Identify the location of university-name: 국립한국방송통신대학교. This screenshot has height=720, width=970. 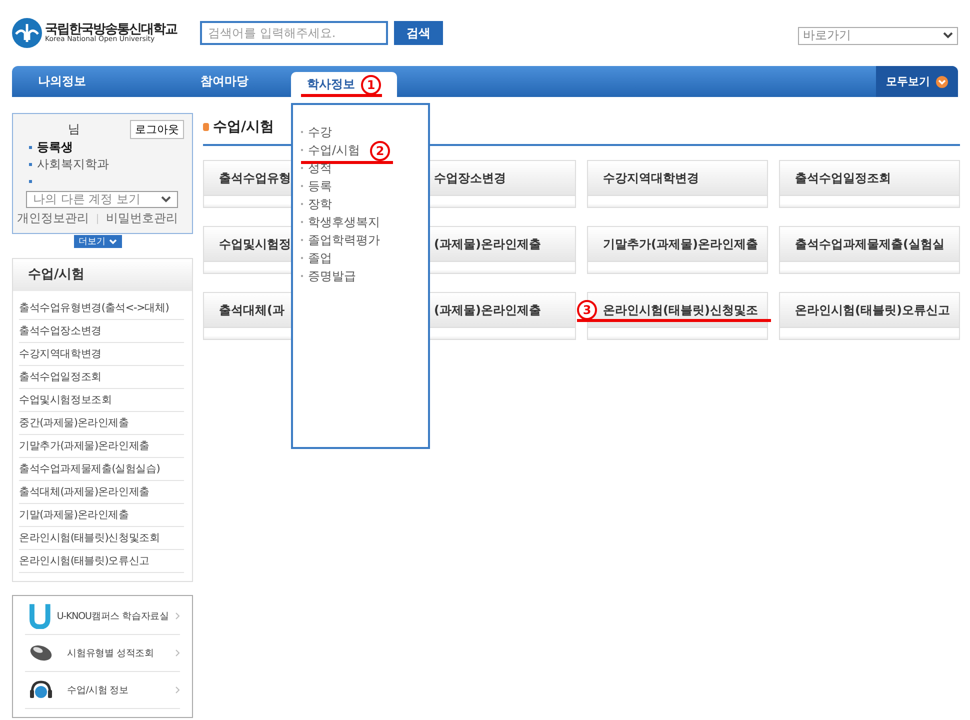
(111, 29).